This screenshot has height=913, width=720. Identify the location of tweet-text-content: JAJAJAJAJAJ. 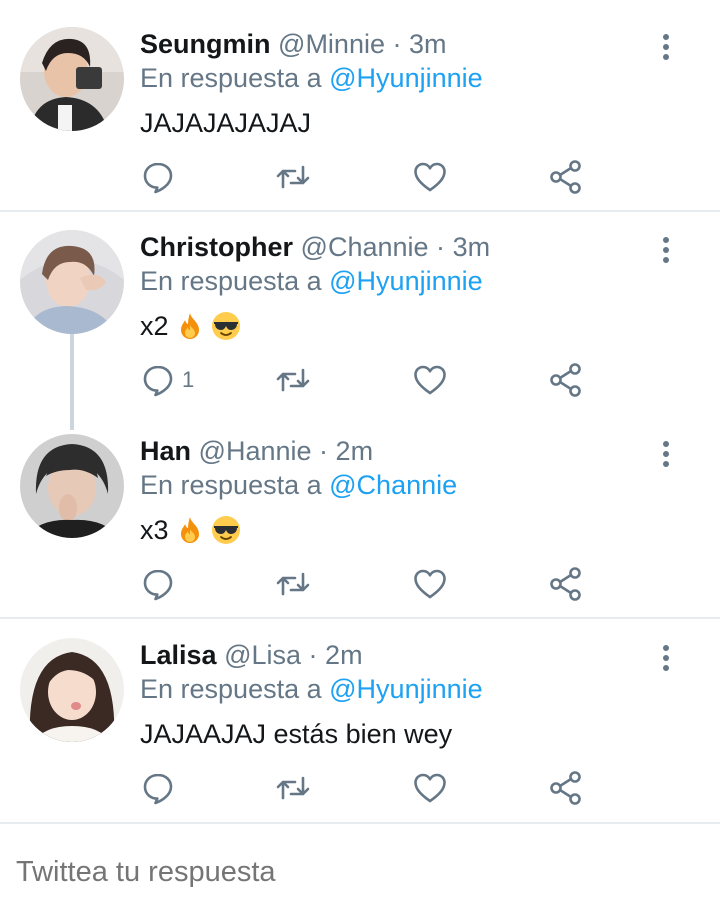
(226, 123).